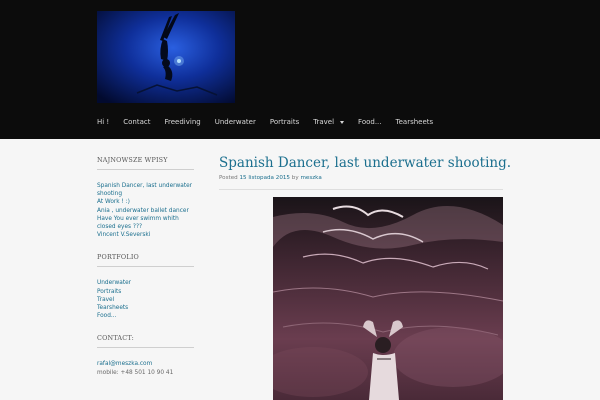 The width and height of the screenshot is (600, 400). What do you see at coordinates (264, 178) in the screenshot?
I see `post-date-link: 15 listopada 2015` at bounding box center [264, 178].